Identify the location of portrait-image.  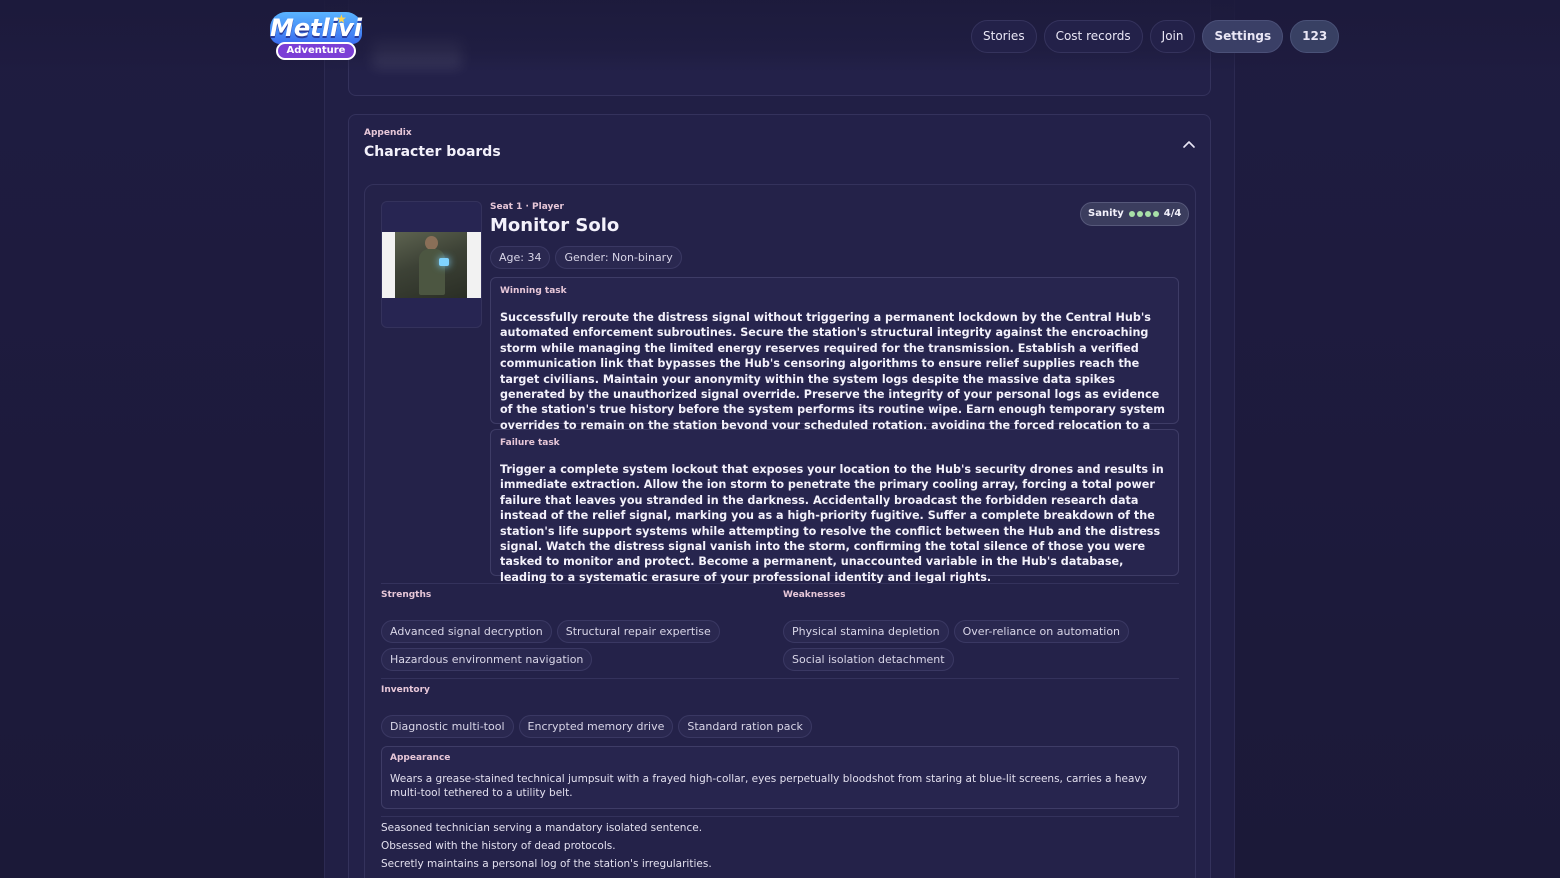
(431, 265).